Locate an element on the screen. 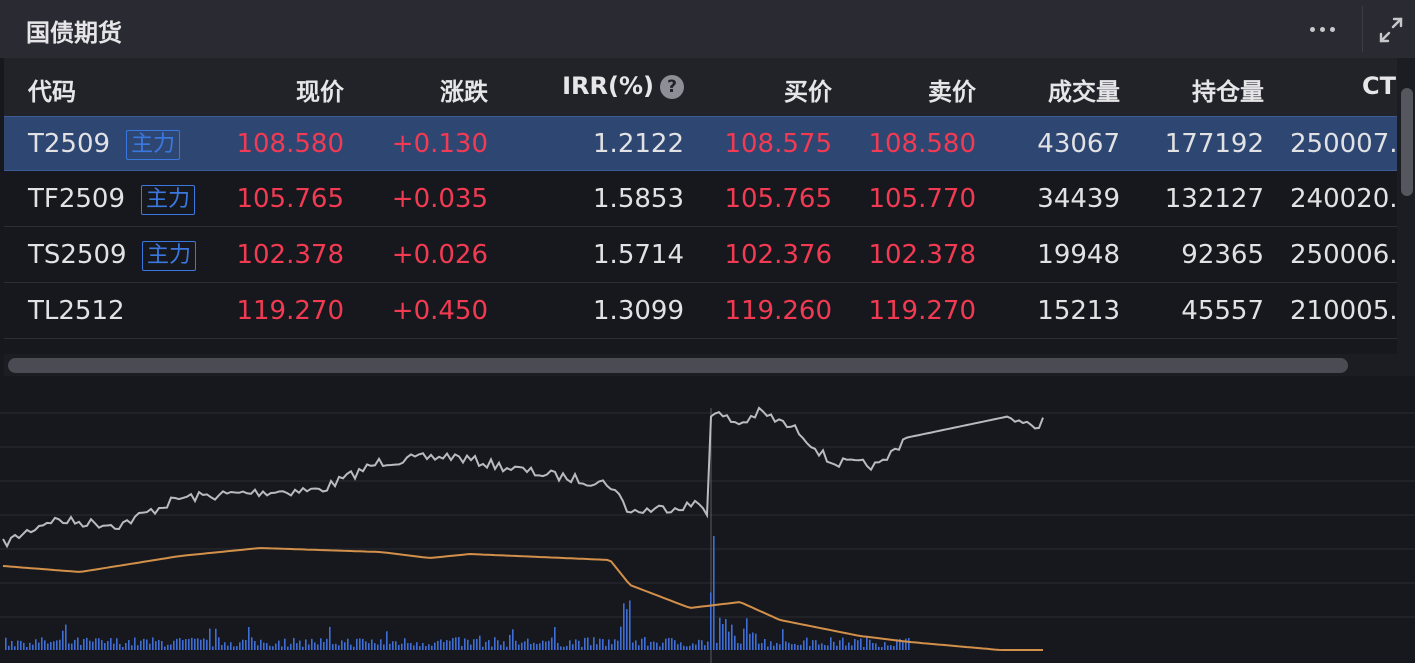 Image resolution: width=1415 pixels, height=663 pixels. col-ct: CT is located at coordinates (1379, 86).